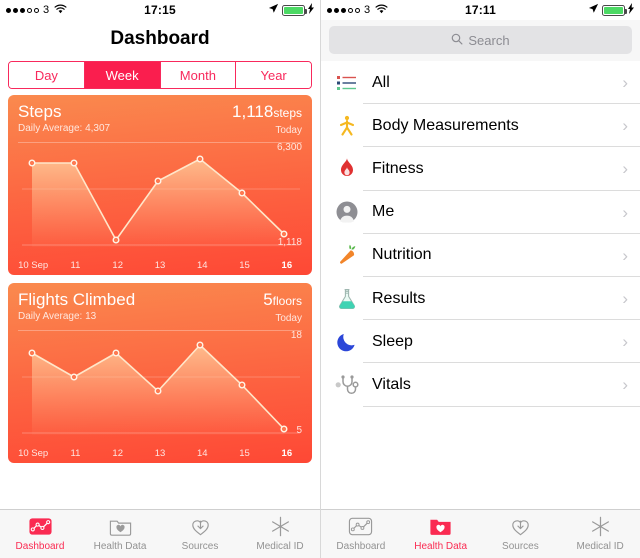 The width and height of the screenshot is (640, 558). What do you see at coordinates (287, 113) in the screenshot?
I see `card-steps-unit: steps` at bounding box center [287, 113].